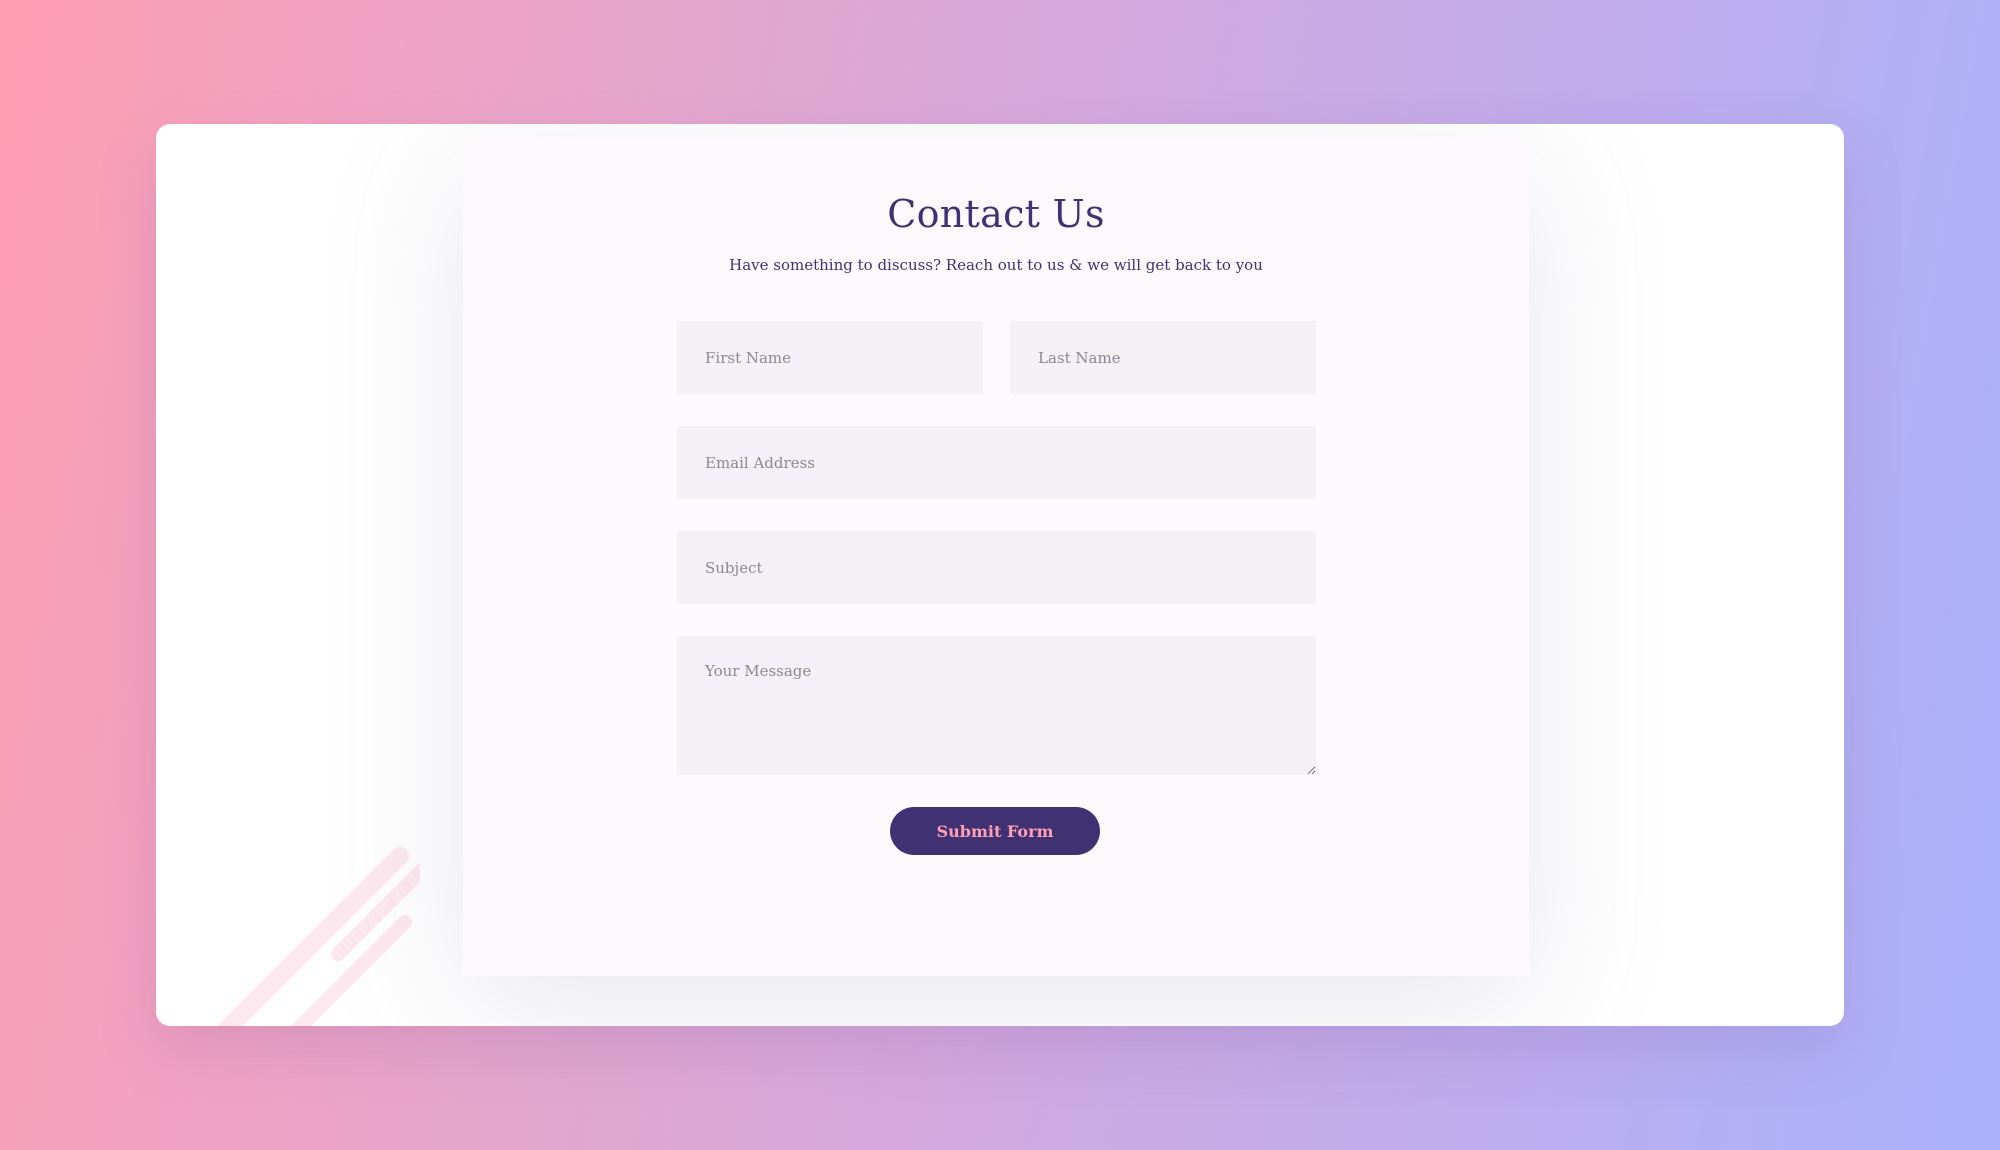 This screenshot has width=2000, height=1150. Describe the element at coordinates (996, 462) in the screenshot. I see `email-field` at that location.